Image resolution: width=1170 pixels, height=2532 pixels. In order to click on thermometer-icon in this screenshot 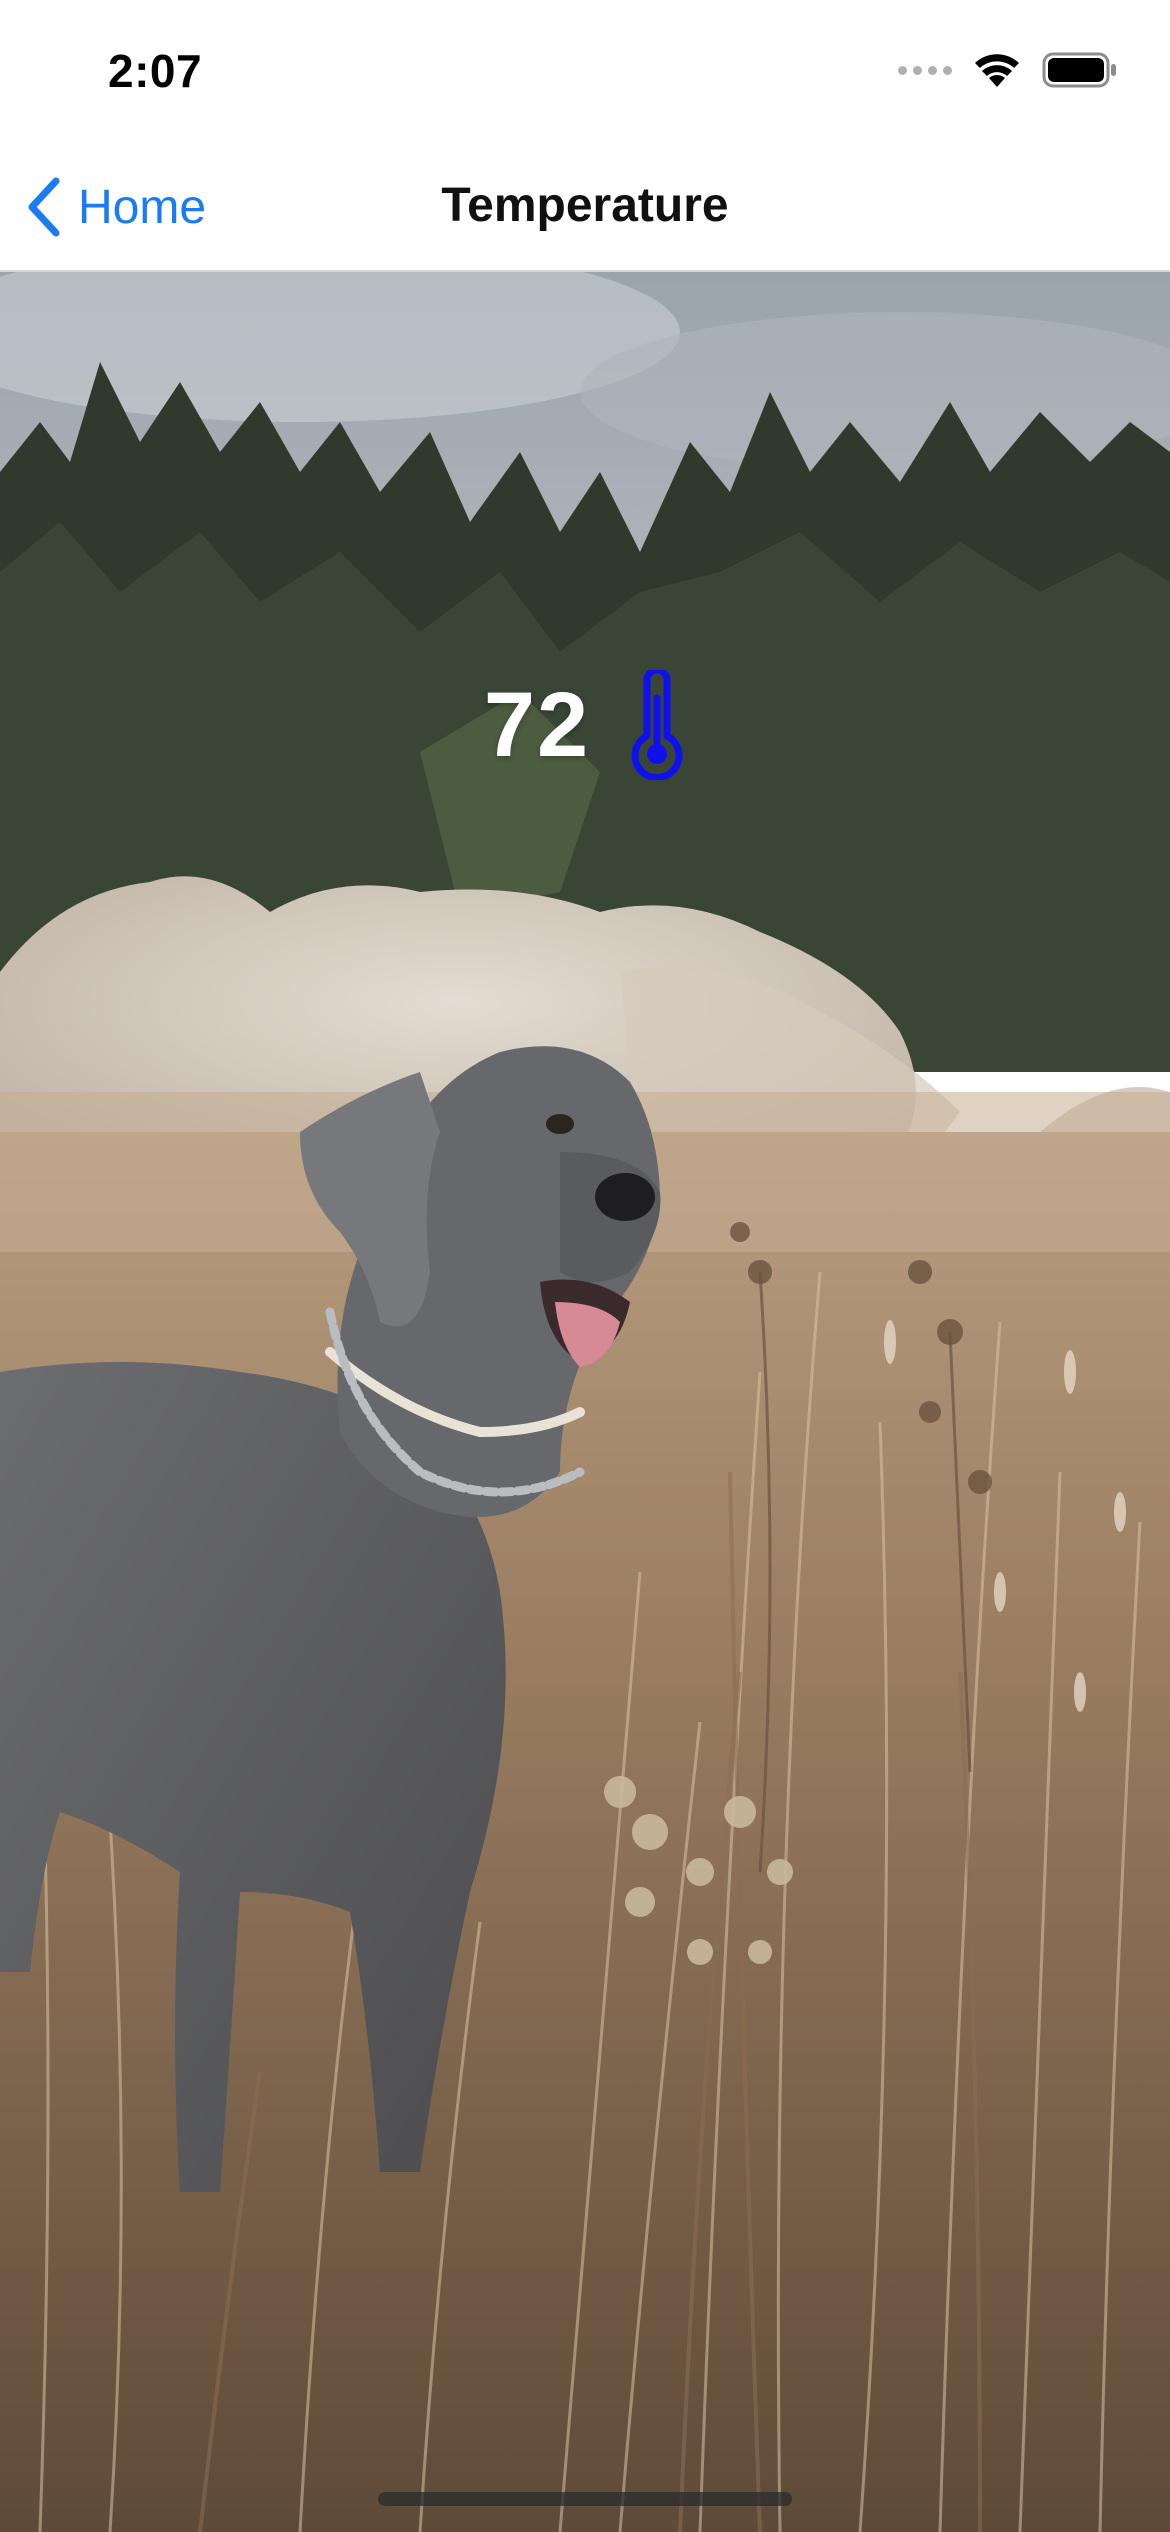, I will do `click(657, 725)`.